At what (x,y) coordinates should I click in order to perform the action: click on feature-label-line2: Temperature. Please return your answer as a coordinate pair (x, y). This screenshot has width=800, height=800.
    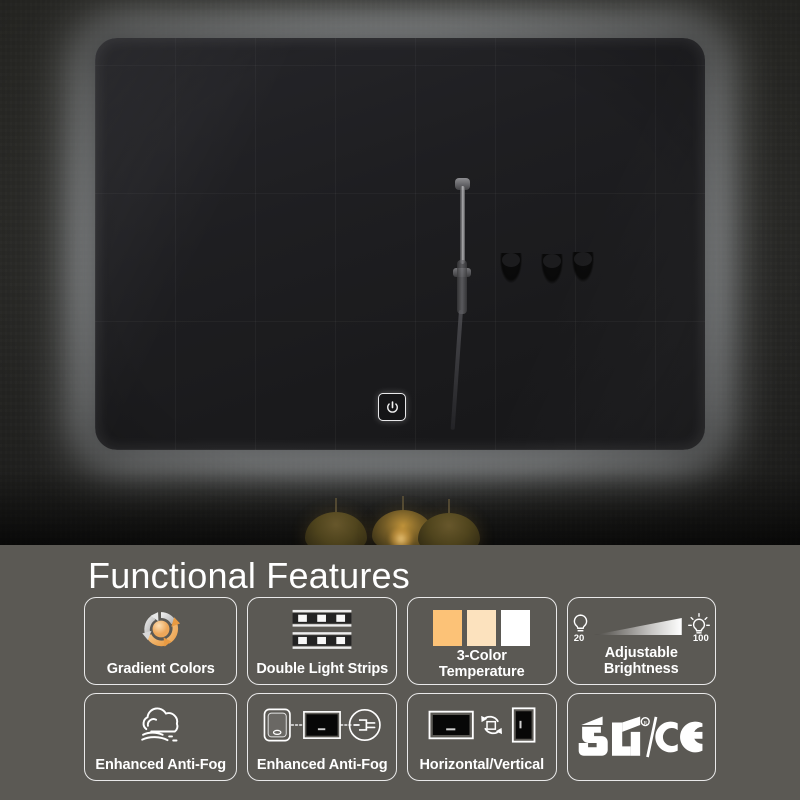
    Looking at the image, I should click on (481, 671).